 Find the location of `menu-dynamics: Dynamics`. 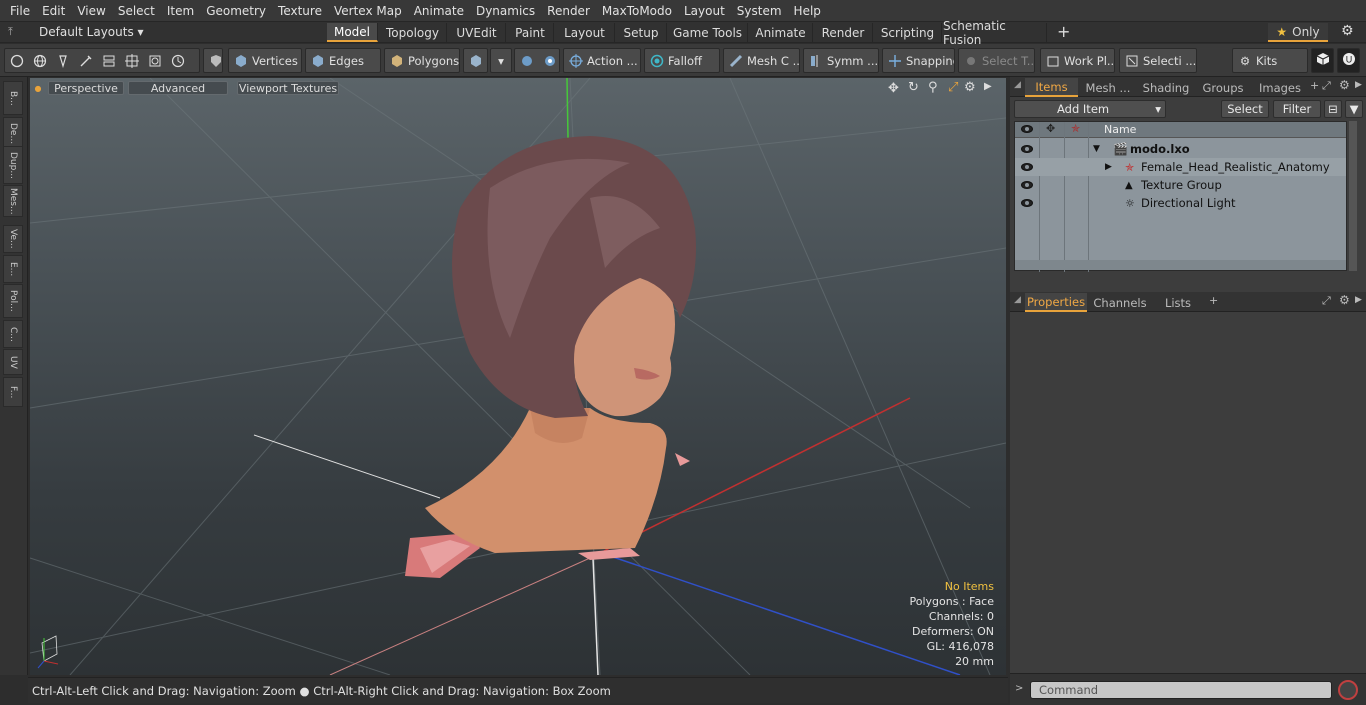

menu-dynamics: Dynamics is located at coordinates (500, 11).